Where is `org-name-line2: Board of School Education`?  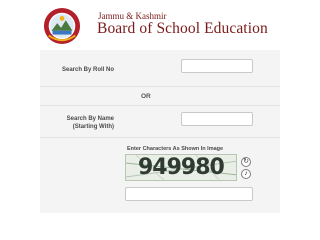
org-name-line2: Board of School Education is located at coordinates (182, 28).